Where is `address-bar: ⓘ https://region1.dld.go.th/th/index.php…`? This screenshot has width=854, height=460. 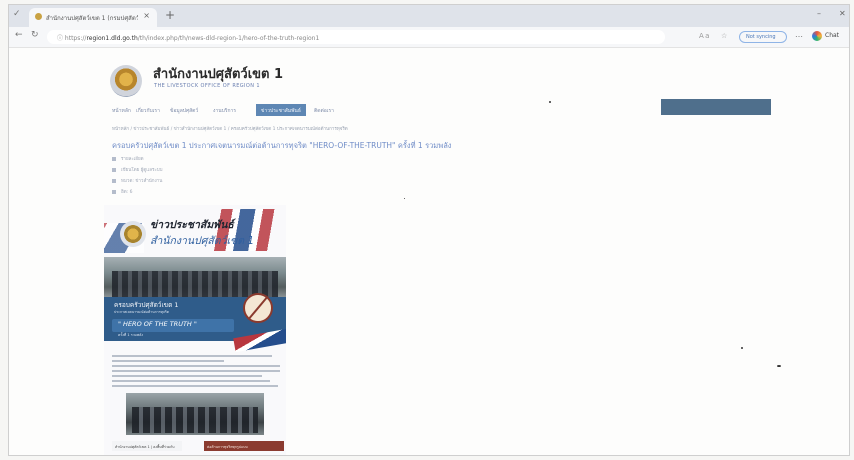 address-bar: ⓘ https://region1.dld.go.th/th/index.php… is located at coordinates (356, 37).